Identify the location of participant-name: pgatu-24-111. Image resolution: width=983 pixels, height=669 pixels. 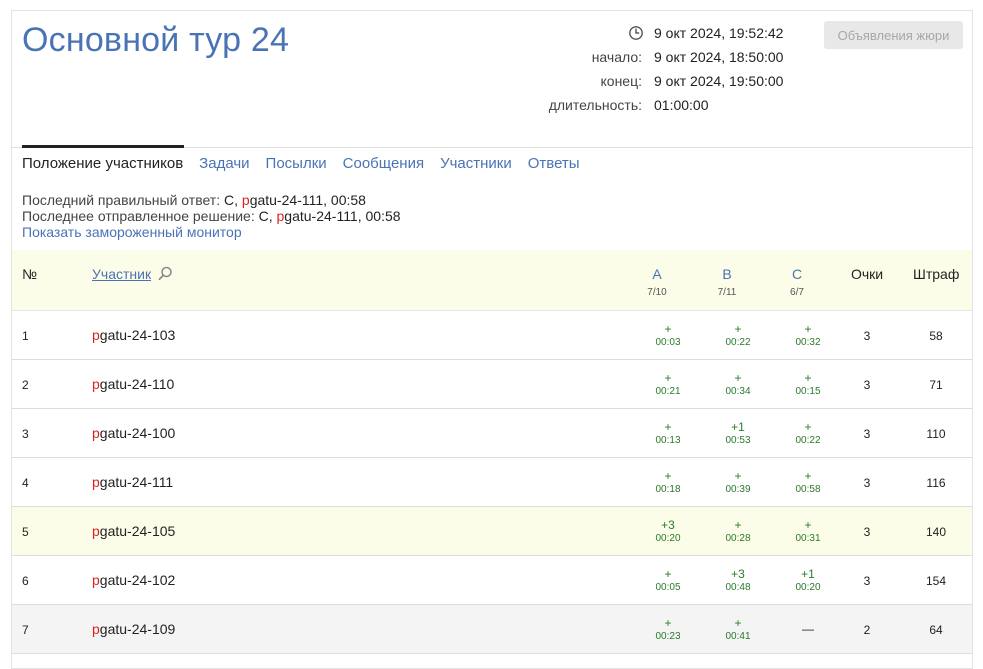
(132, 482).